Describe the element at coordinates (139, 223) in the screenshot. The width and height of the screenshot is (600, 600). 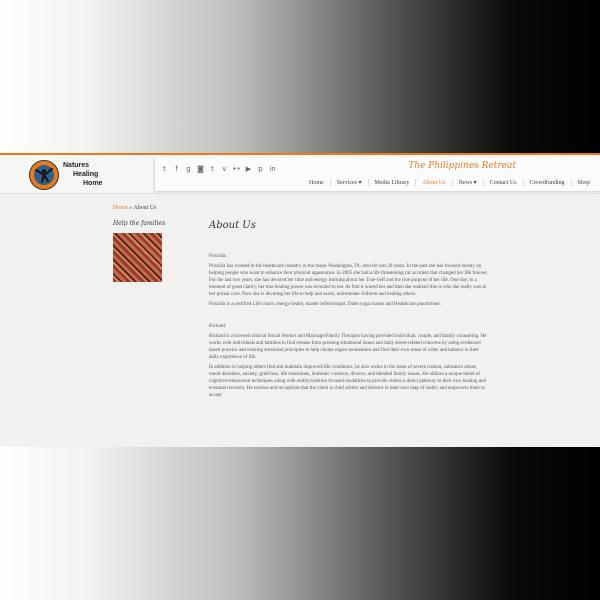
I see `sidebar-title: Help the families` at that location.